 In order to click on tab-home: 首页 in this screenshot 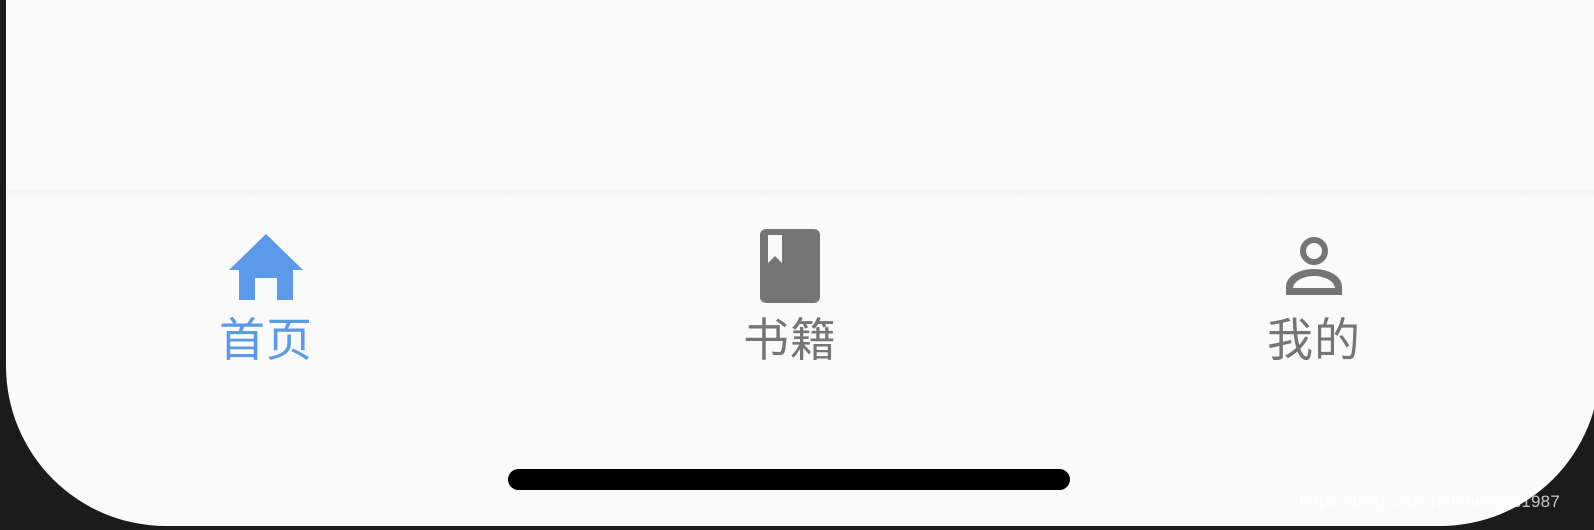, I will do `click(266, 306)`.